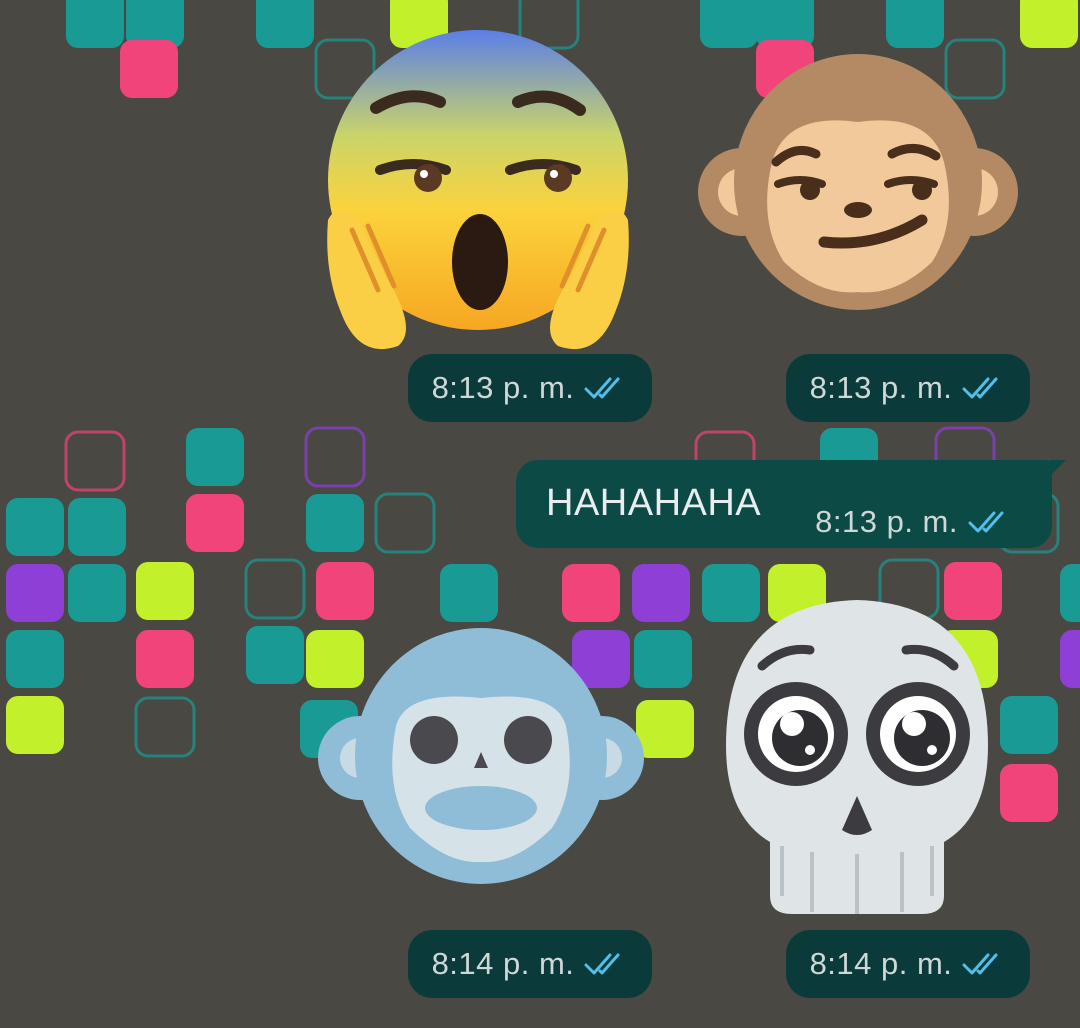 The width and height of the screenshot is (1080, 1028). Describe the element at coordinates (654, 503) in the screenshot. I see `message-text: HAHAHAHA` at that location.